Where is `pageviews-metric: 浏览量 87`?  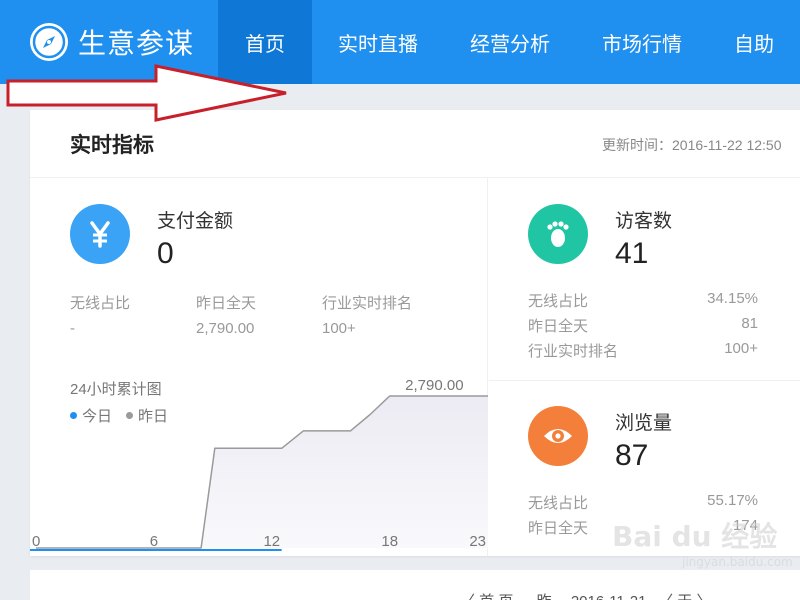 pageviews-metric: 浏览量 87 is located at coordinates (600, 439).